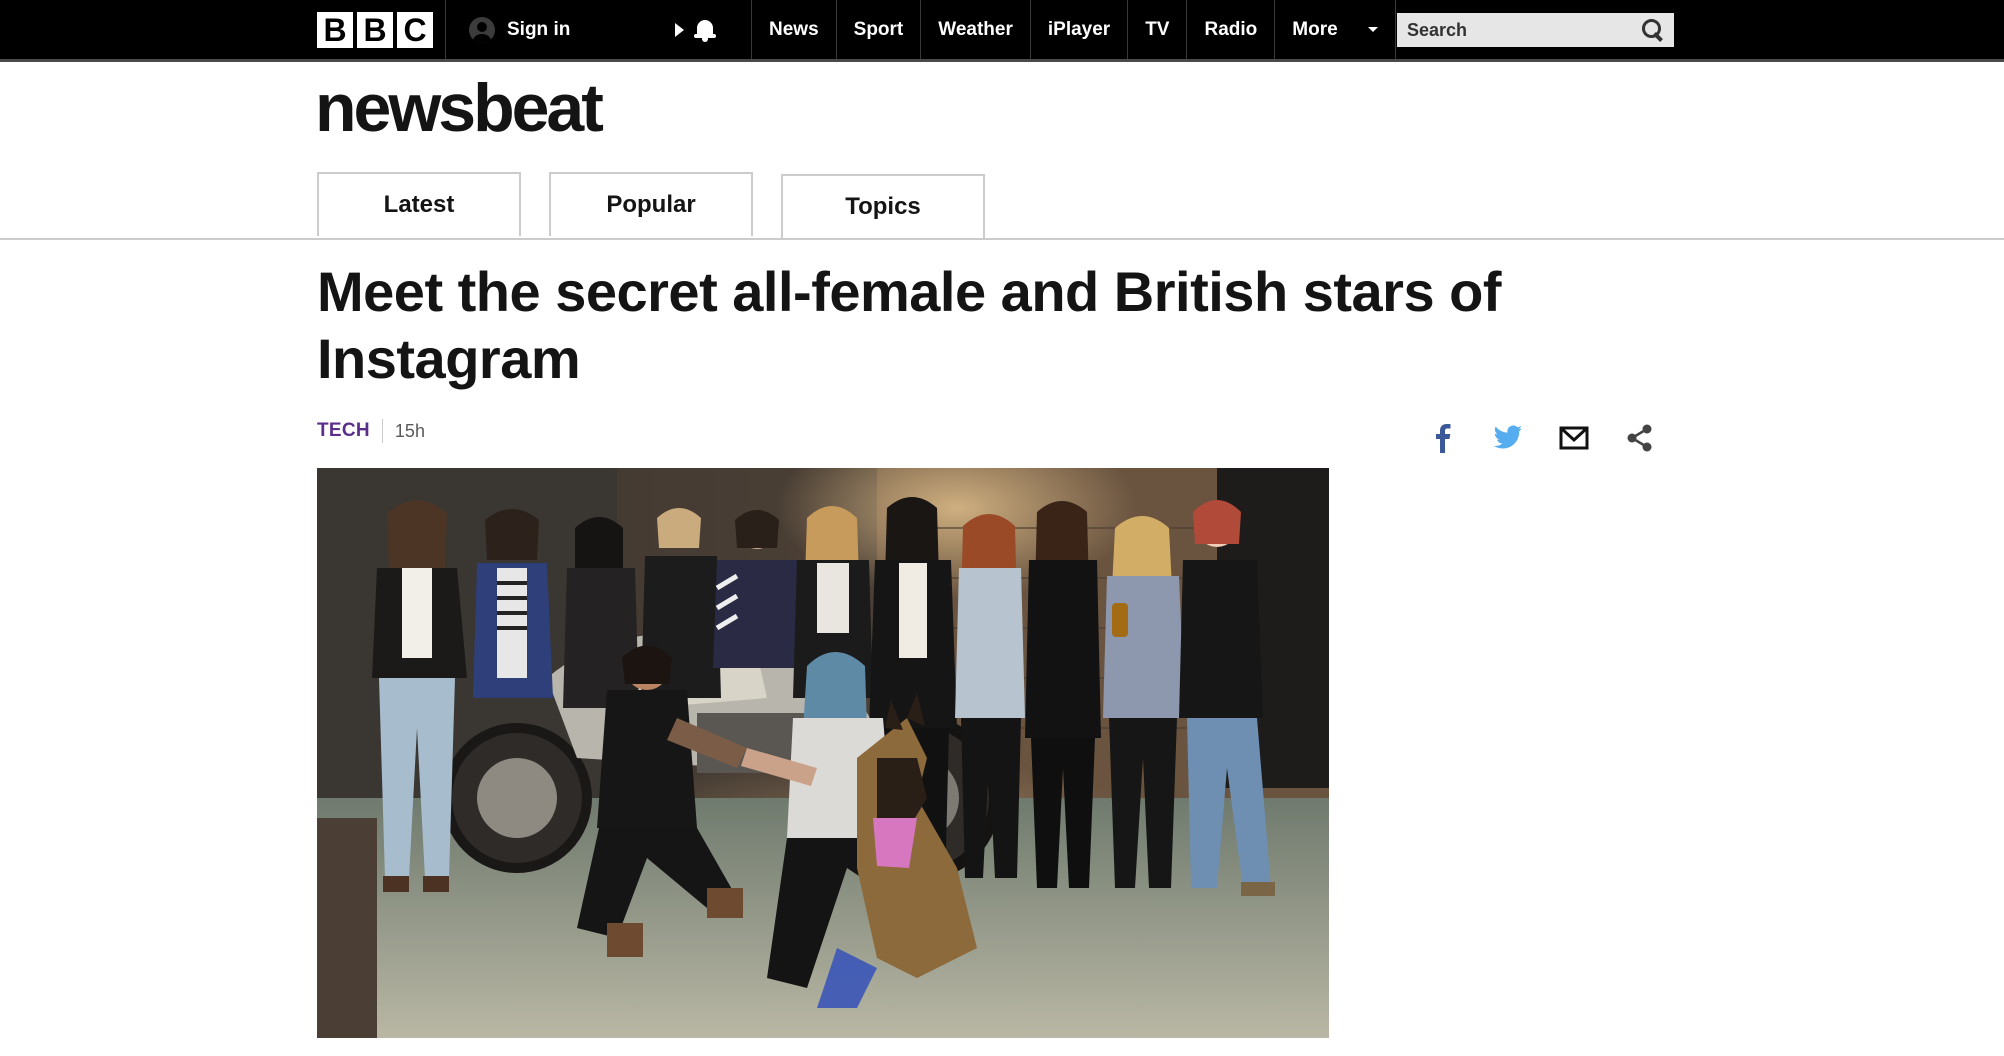  What do you see at coordinates (1442, 438) in the screenshot?
I see `facebook-icon` at bounding box center [1442, 438].